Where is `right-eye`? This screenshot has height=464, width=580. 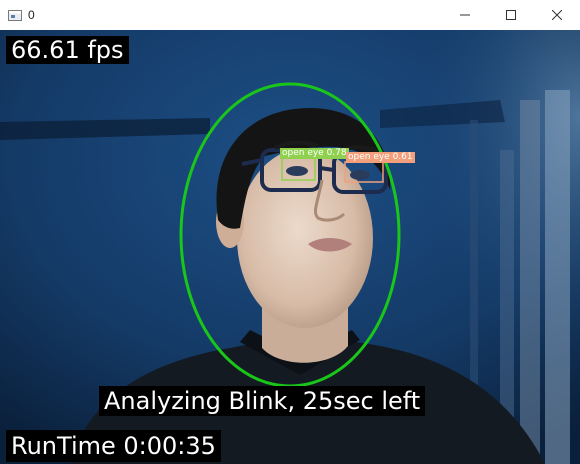
right-eye is located at coordinates (360, 175).